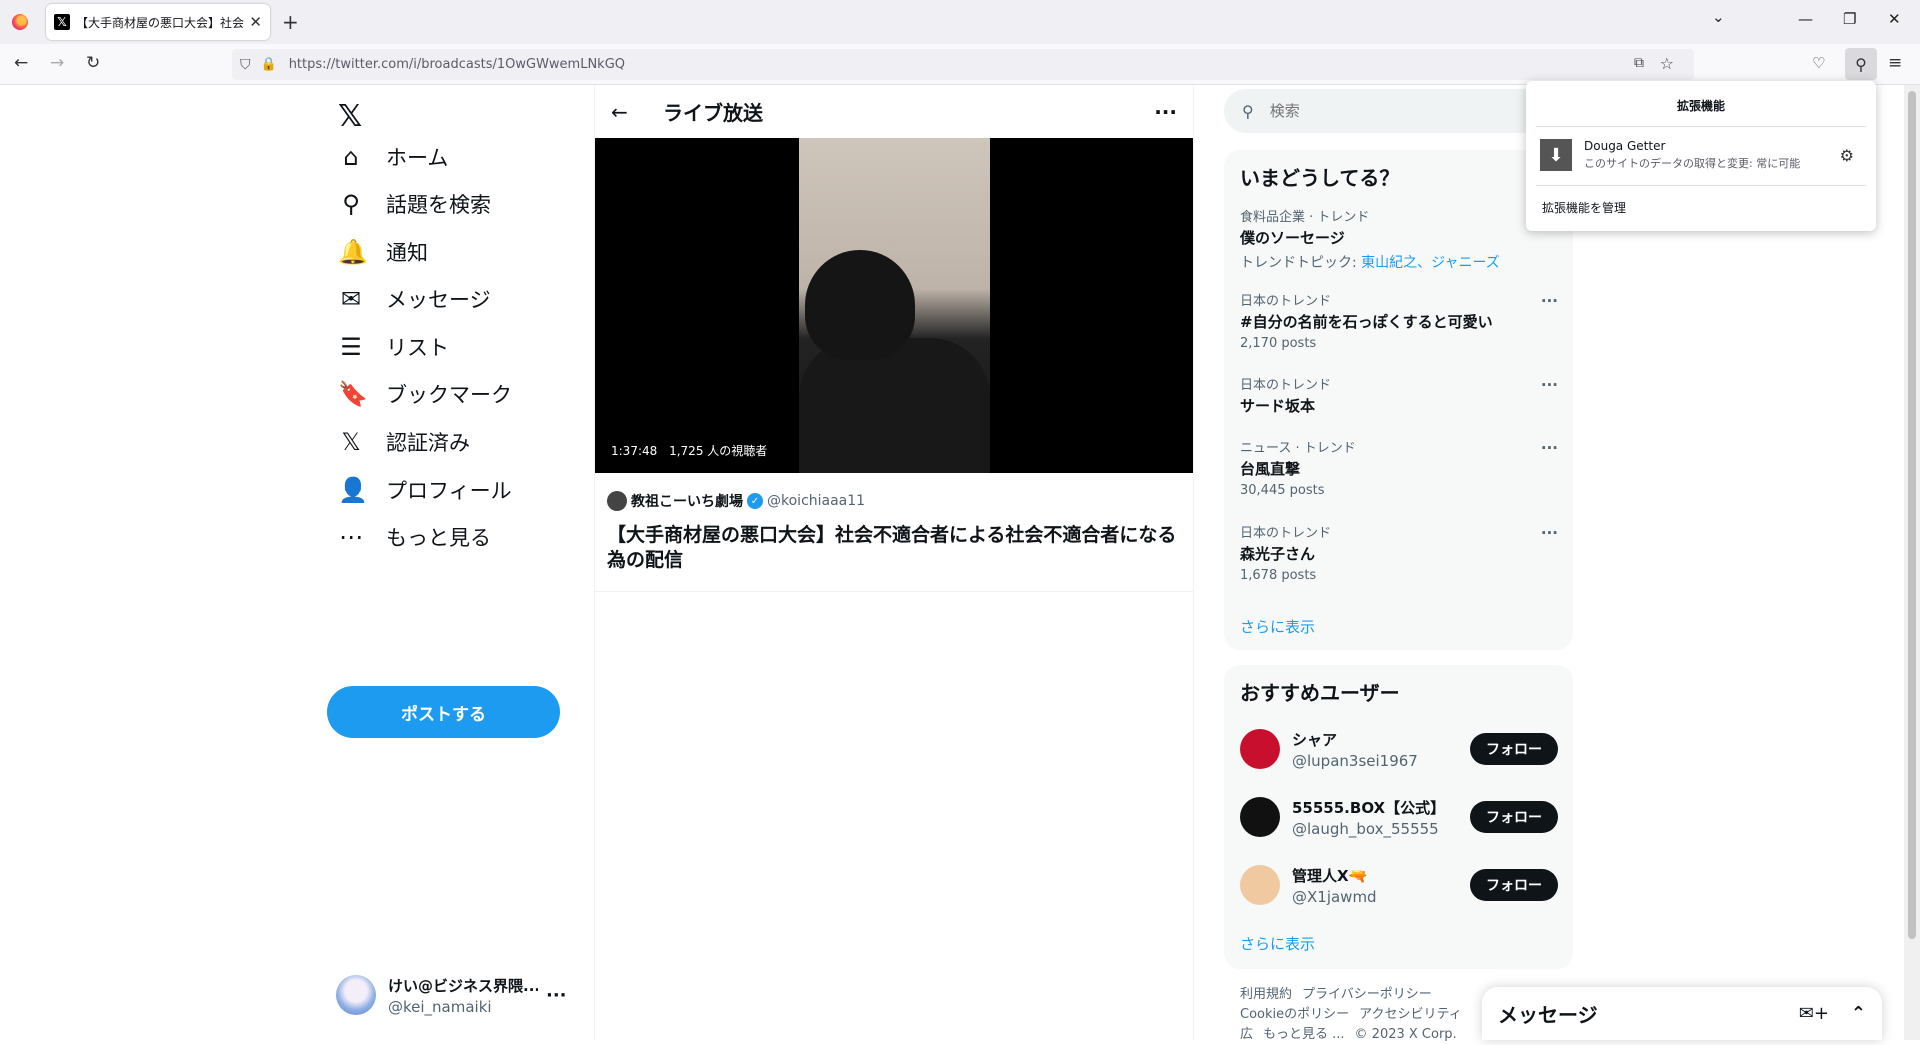  I want to click on nav-item-bookmark: 🔖 ブックマーク, so click(425, 394).